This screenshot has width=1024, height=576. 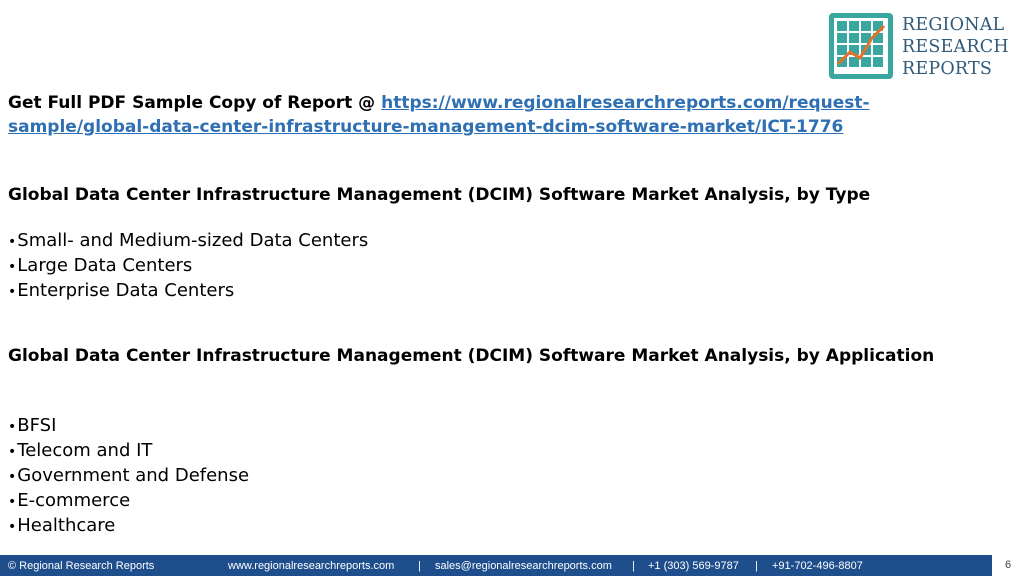 What do you see at coordinates (195, 103) in the screenshot?
I see `sample-request-prefix: Get Full PDF Sample Copy of Report @` at bounding box center [195, 103].